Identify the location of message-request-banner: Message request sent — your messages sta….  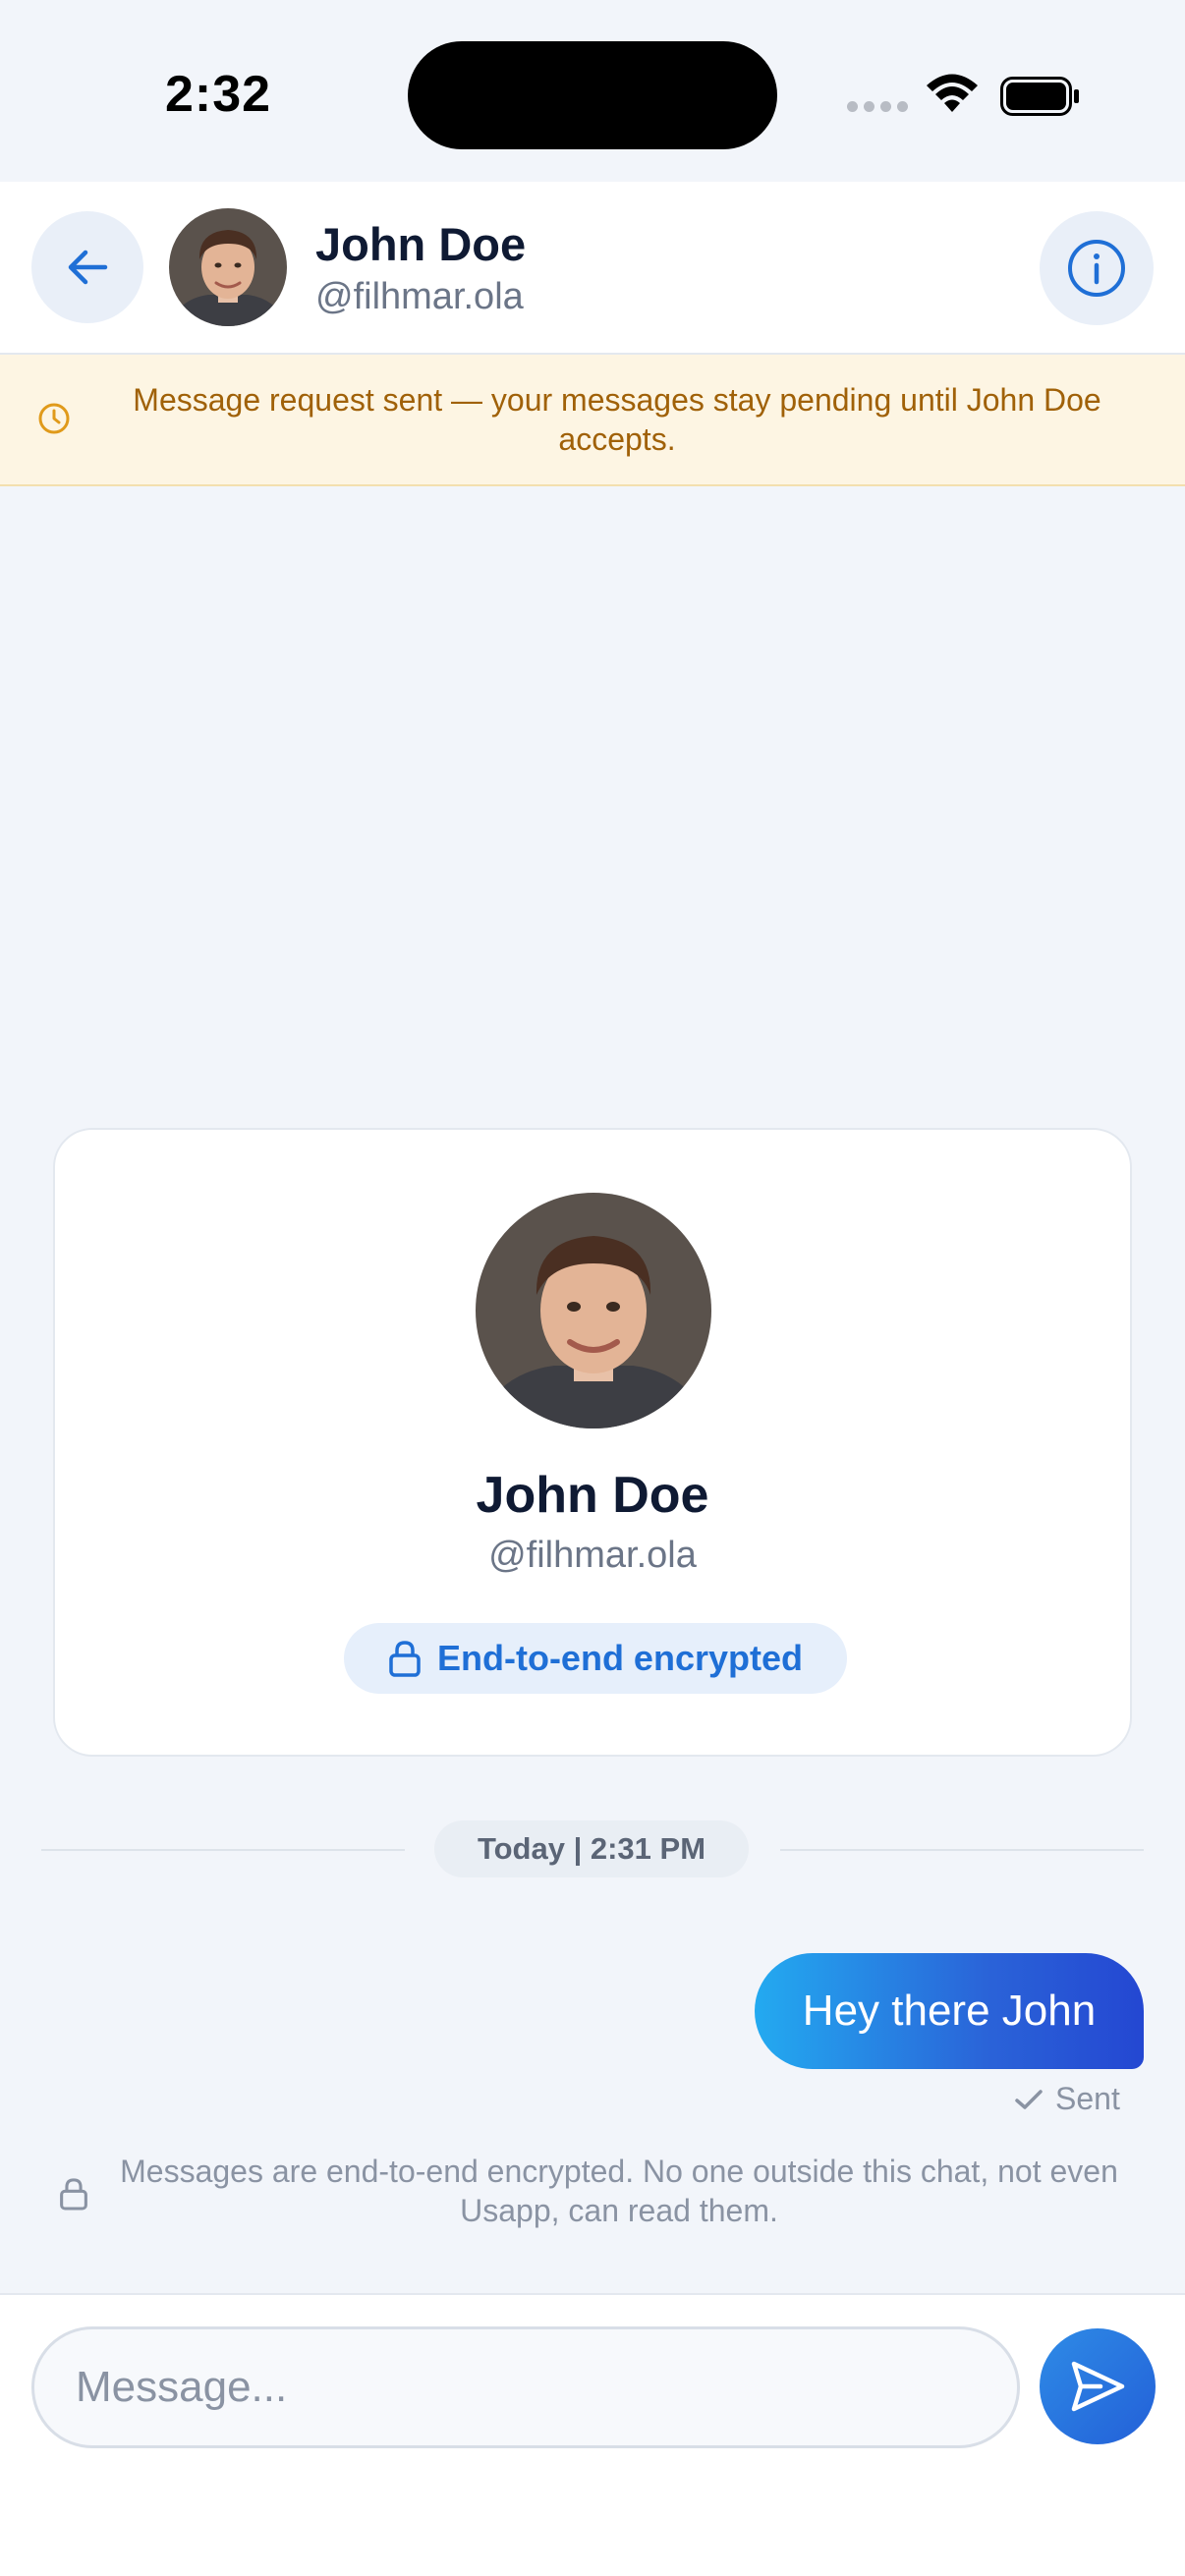
(592, 420).